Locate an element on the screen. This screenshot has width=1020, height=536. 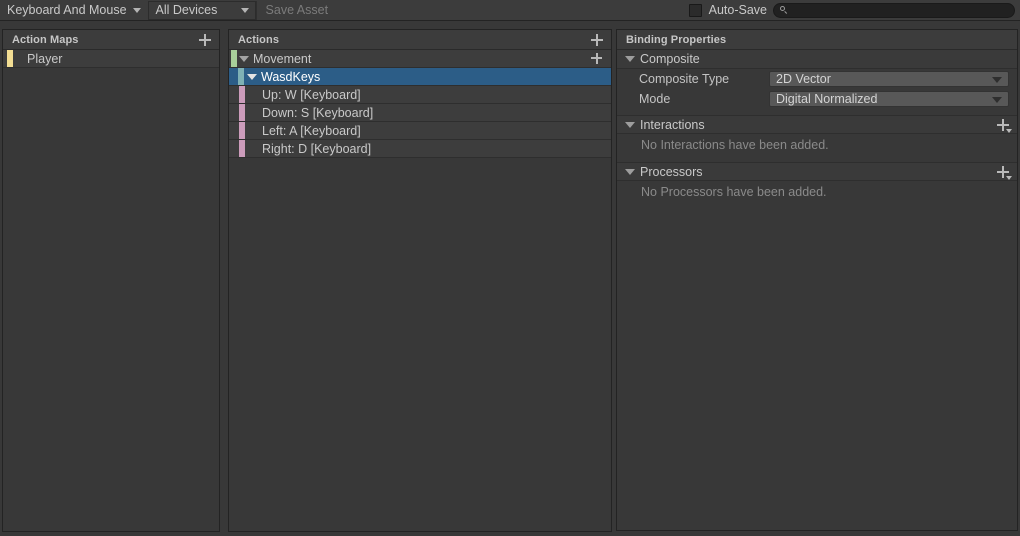
action-map-row-player: Player is located at coordinates (111, 59).